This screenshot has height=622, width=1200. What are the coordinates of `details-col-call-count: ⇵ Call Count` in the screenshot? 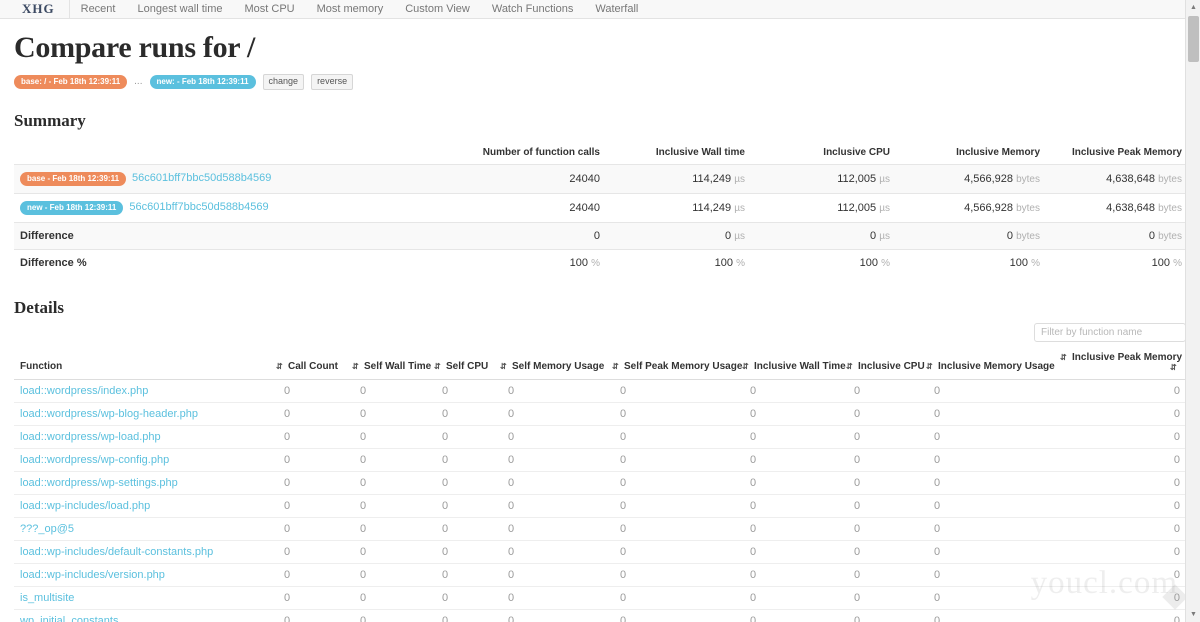 It's located at (310, 364).